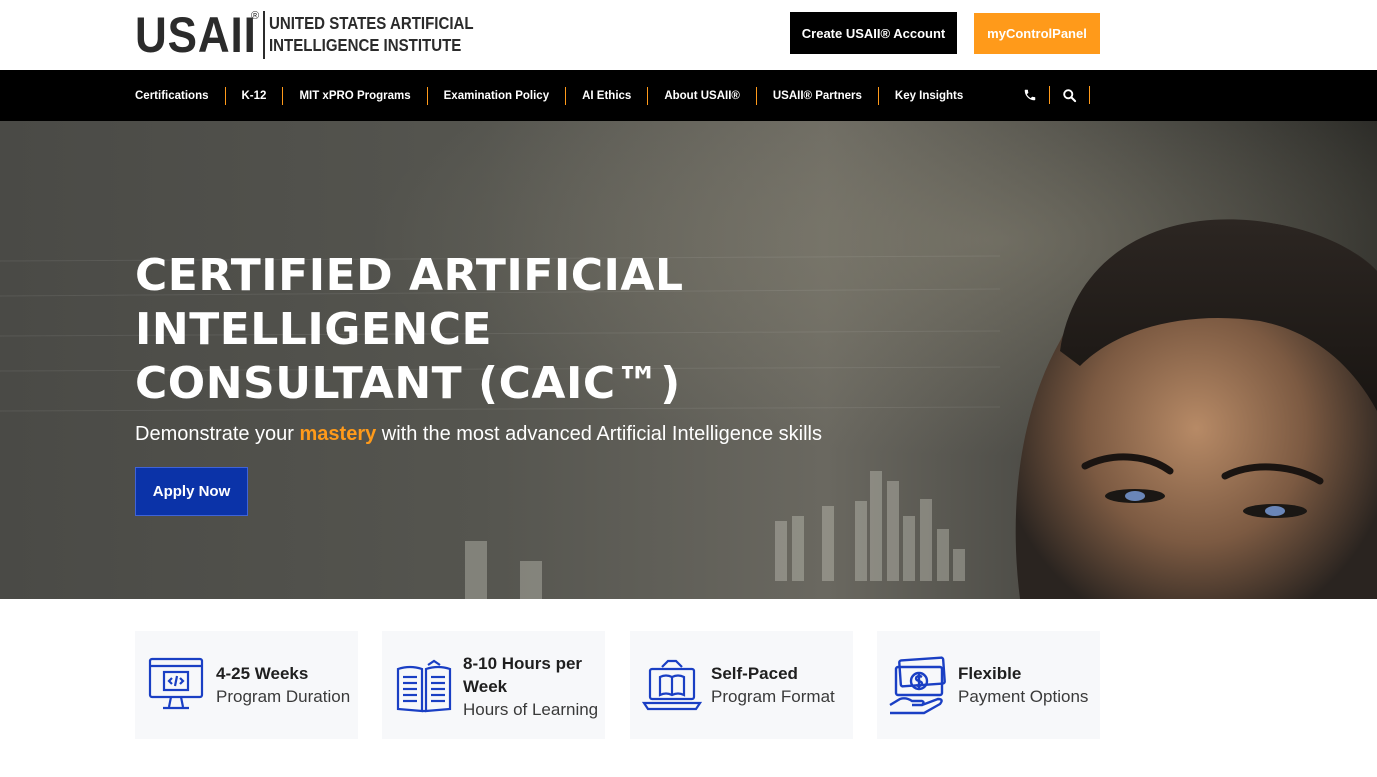 This screenshot has width=1377, height=777. I want to click on hero-title-line-1: CERTIFIED ARTIFICIAL, so click(409, 275).